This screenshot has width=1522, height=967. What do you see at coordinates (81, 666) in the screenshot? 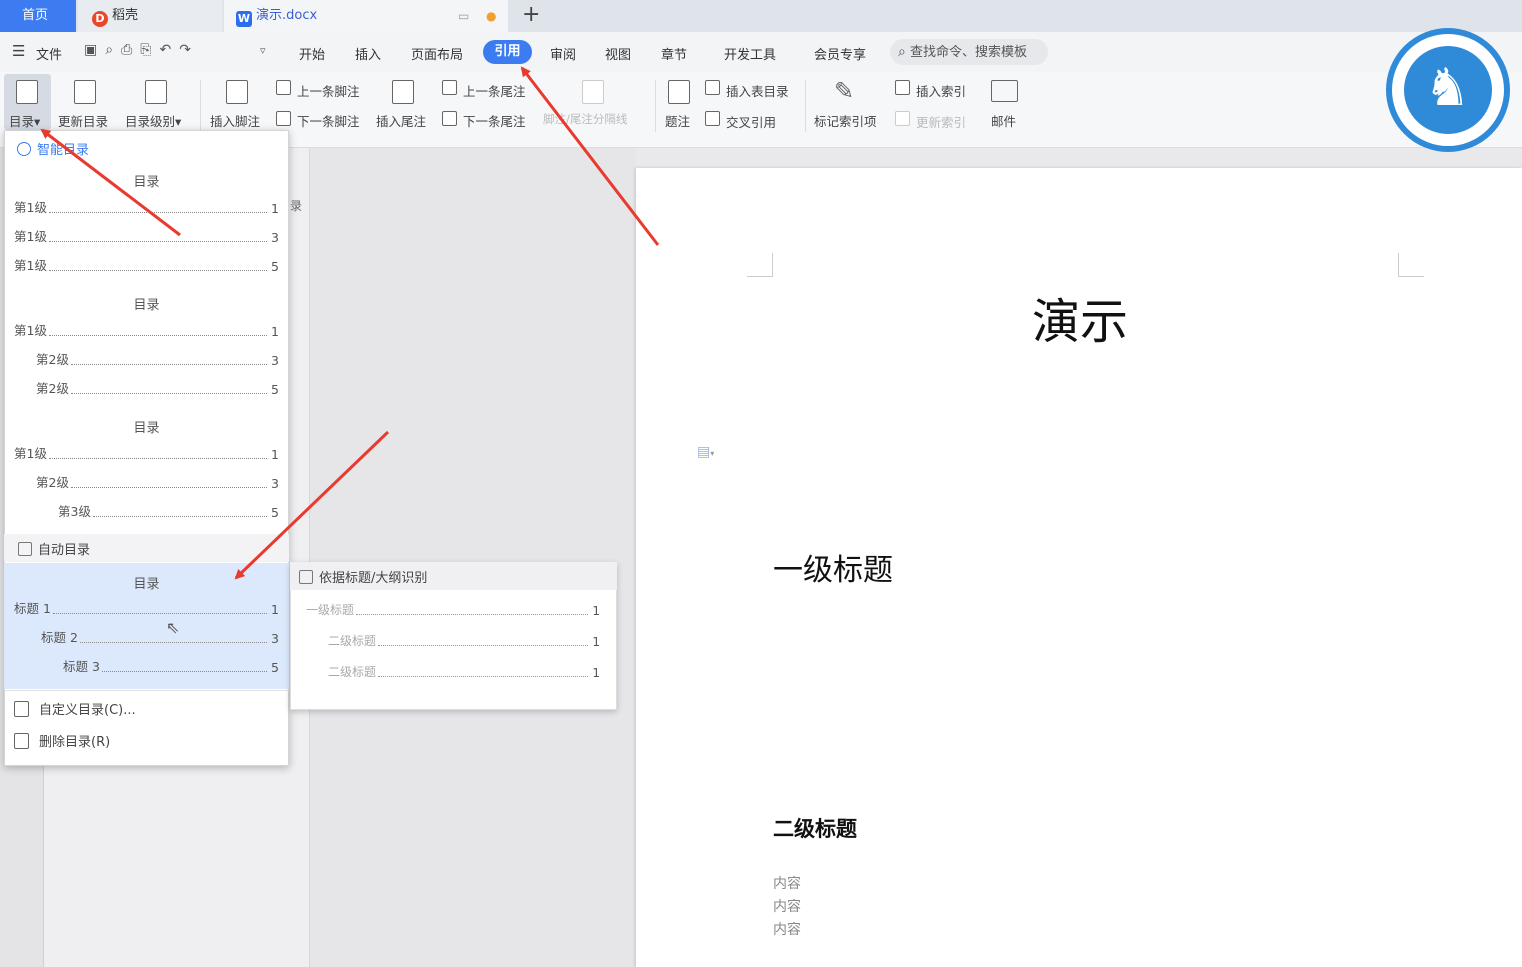
I see `auto-toc-entry-label: 标题 3` at bounding box center [81, 666].